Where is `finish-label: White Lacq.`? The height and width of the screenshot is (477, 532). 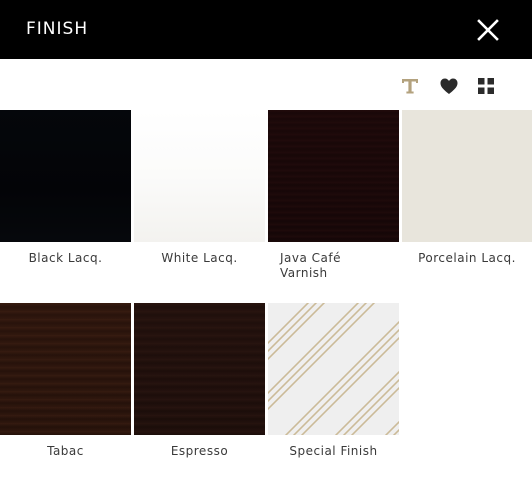
finish-label: White Lacq. is located at coordinates (199, 258).